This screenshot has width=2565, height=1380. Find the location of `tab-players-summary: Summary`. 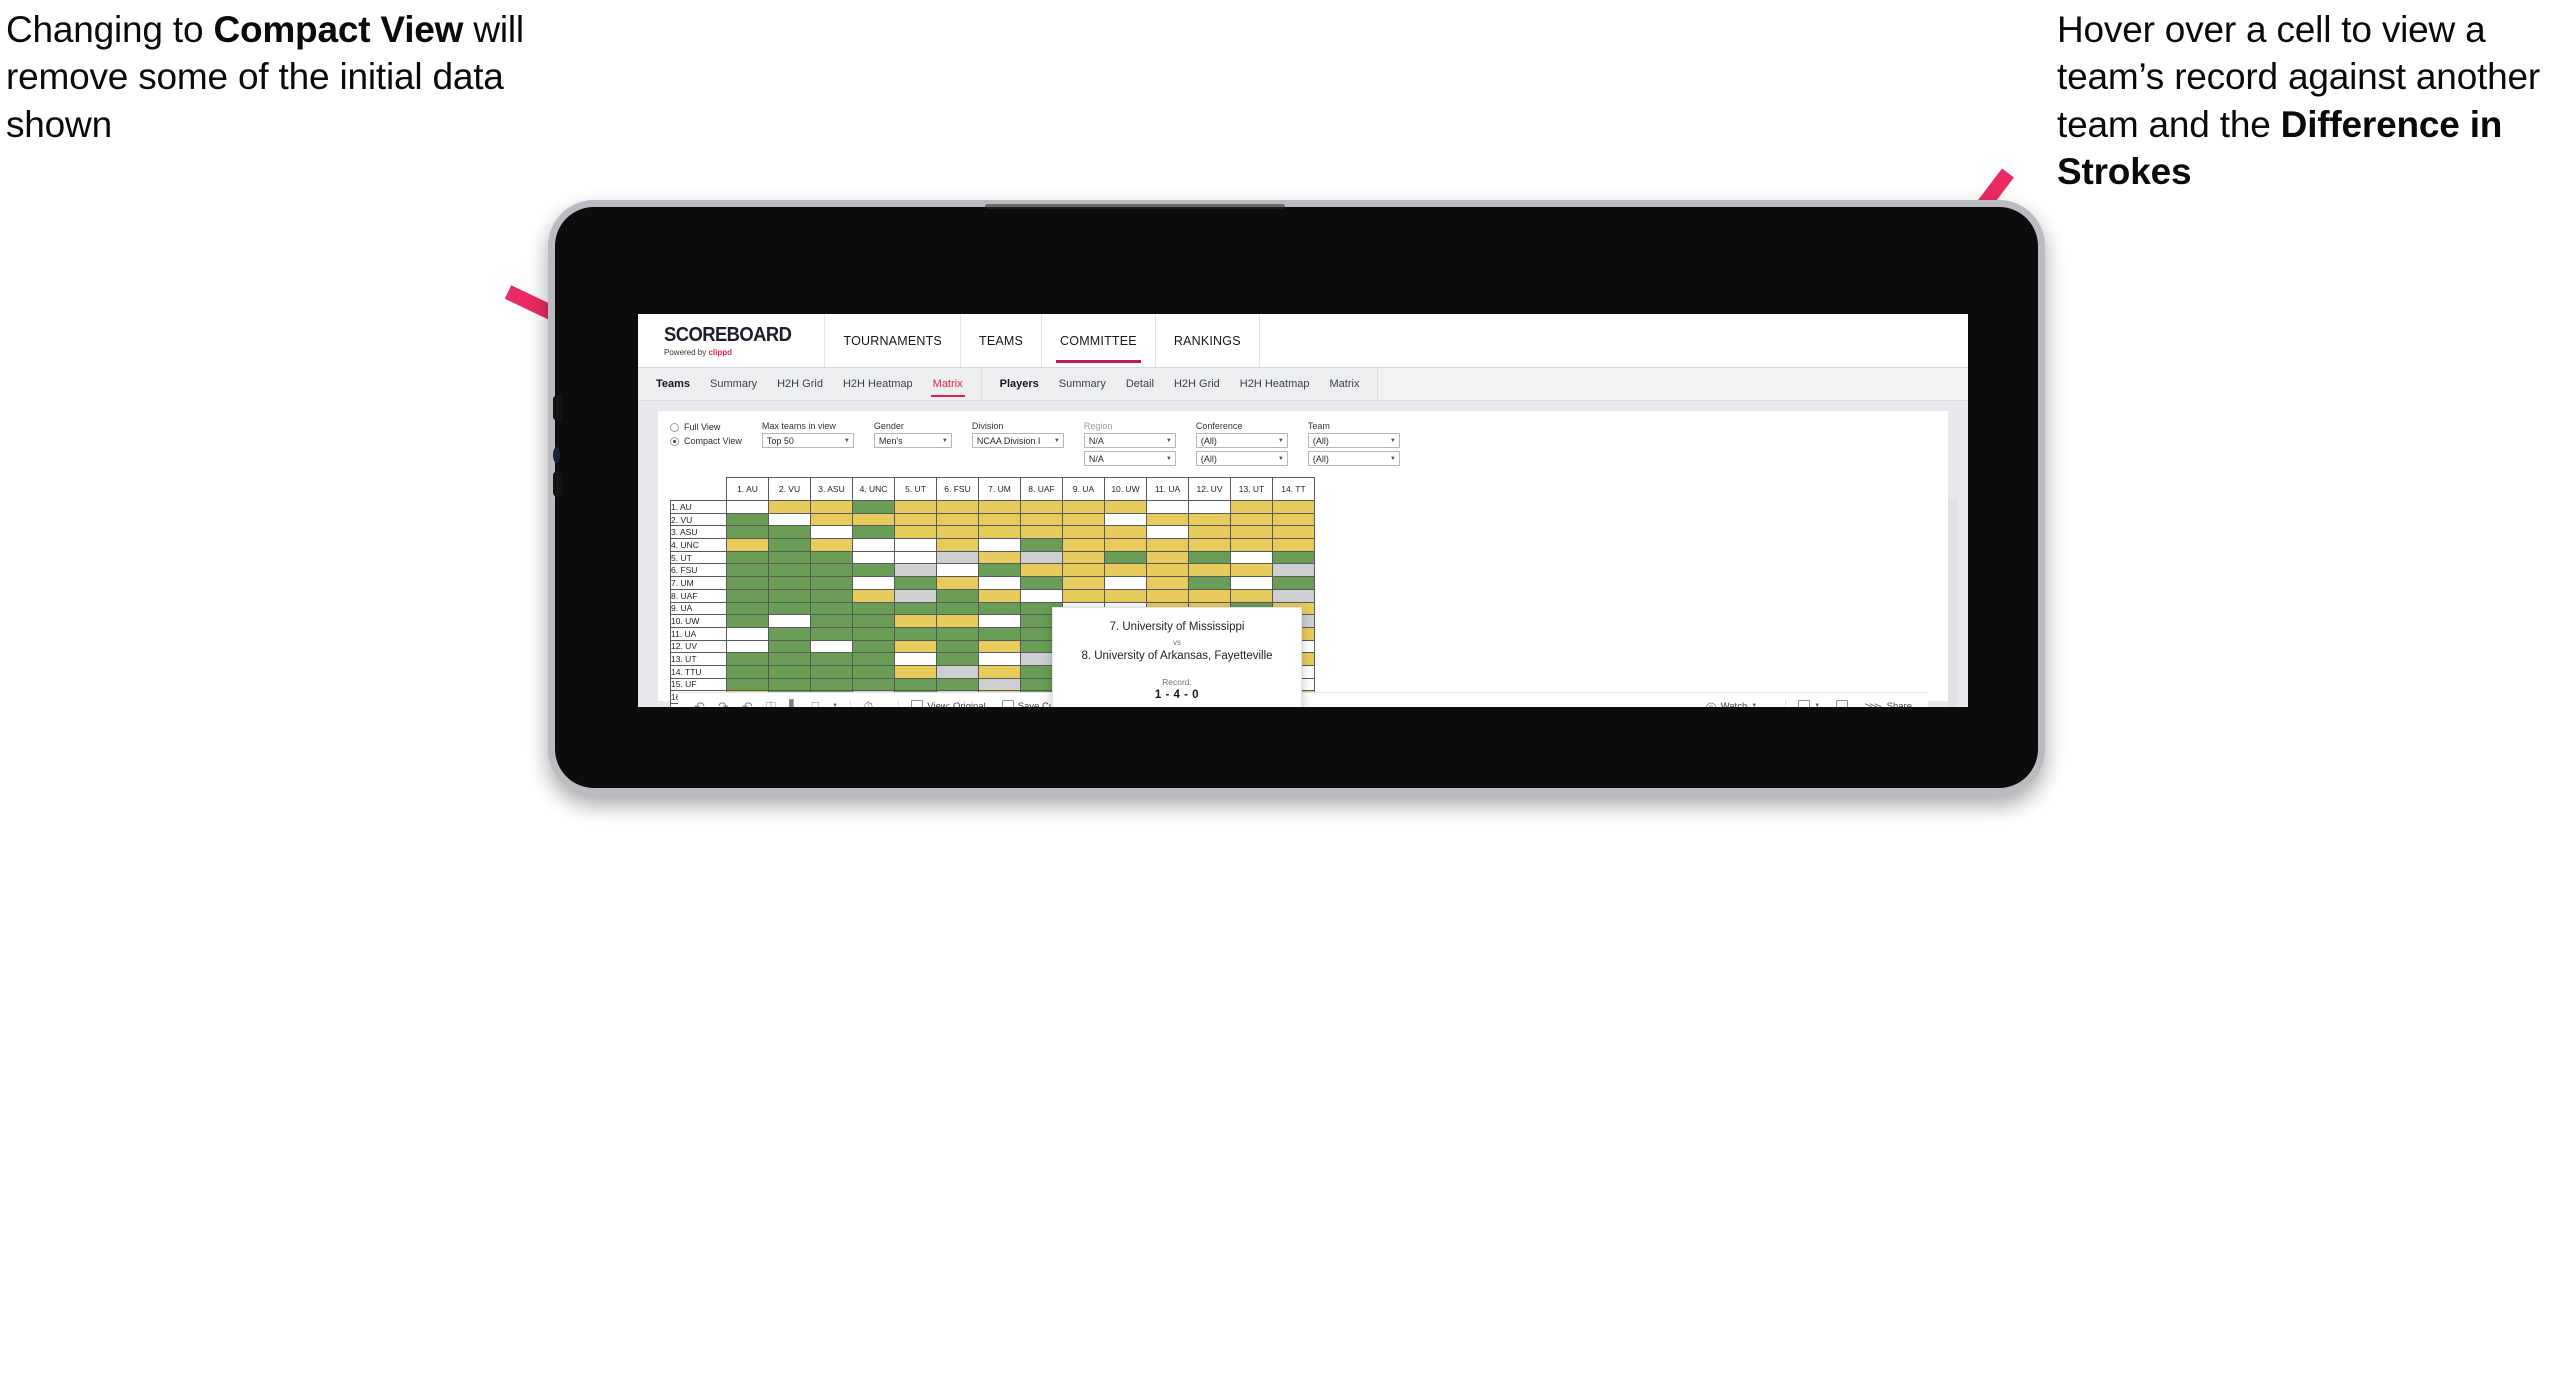

tab-players-summary: Summary is located at coordinates (1082, 384).